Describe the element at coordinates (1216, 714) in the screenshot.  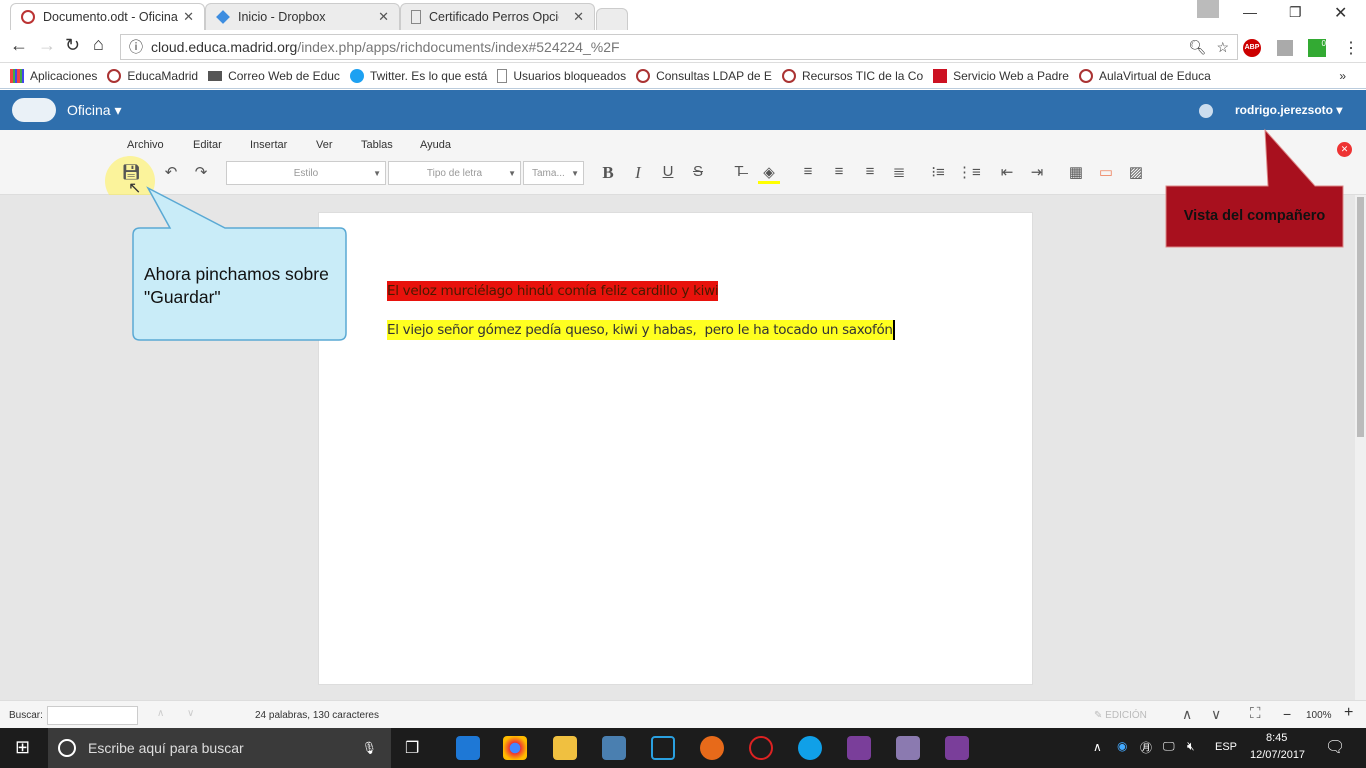
I see `page-down-button: ∨` at that location.